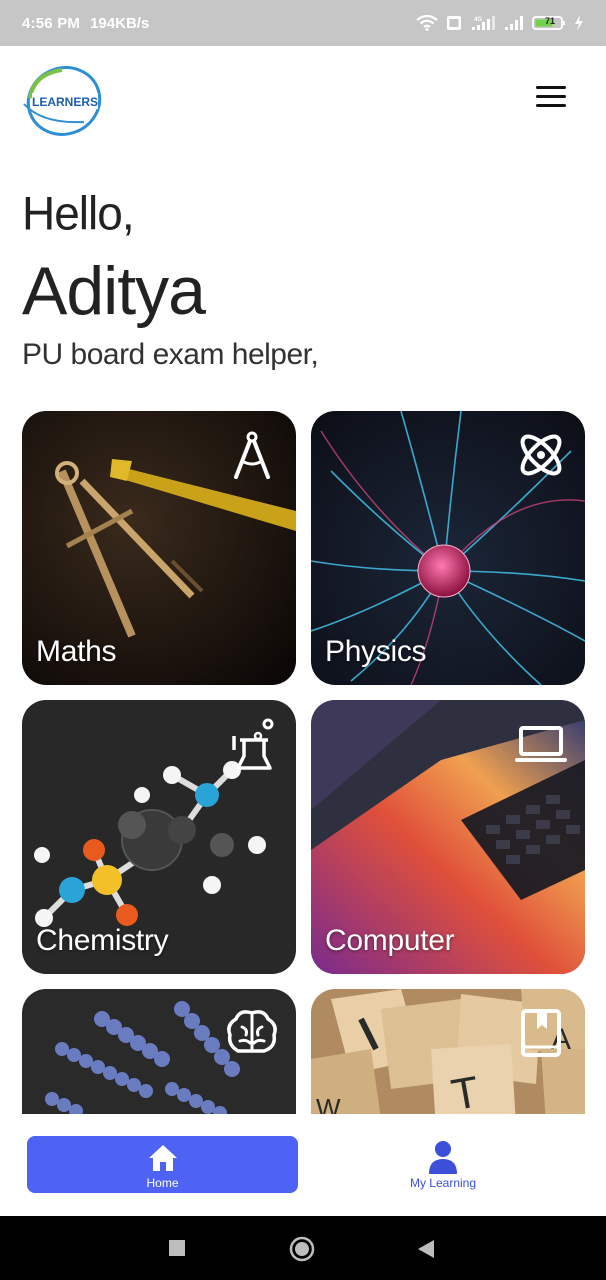  Describe the element at coordinates (162, 1183) in the screenshot. I see `nav-home-label: Home` at that location.